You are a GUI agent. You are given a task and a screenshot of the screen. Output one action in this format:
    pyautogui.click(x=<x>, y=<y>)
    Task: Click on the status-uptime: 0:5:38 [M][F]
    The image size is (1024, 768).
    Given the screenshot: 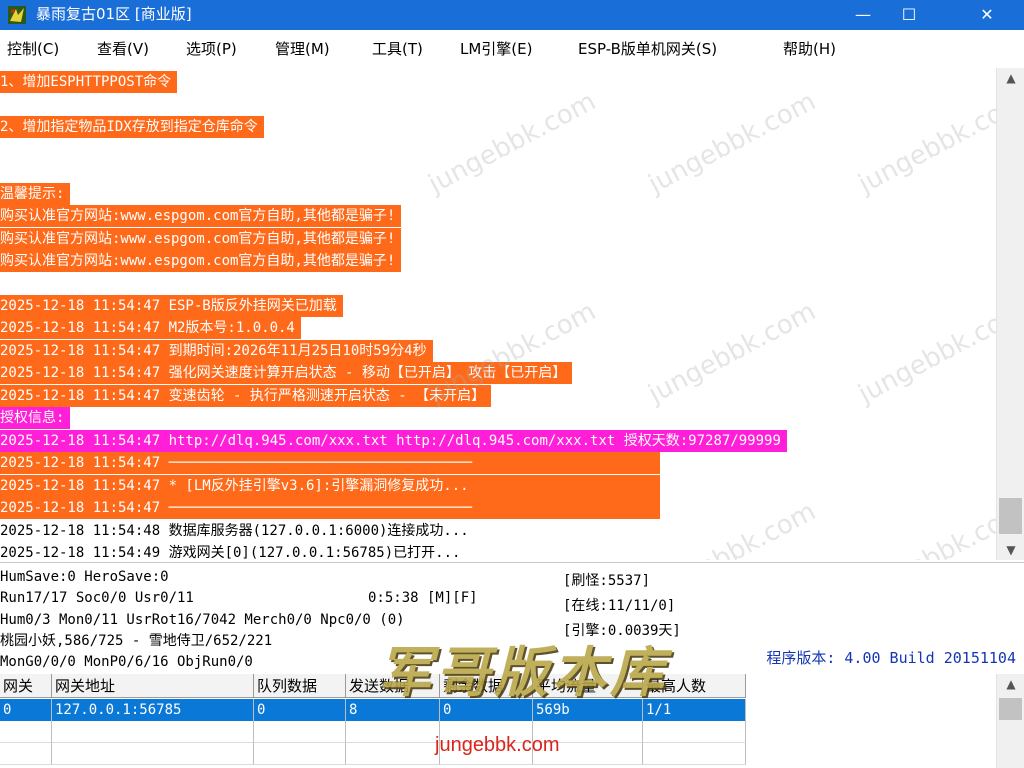 What is the action you would take?
    pyautogui.click(x=423, y=598)
    